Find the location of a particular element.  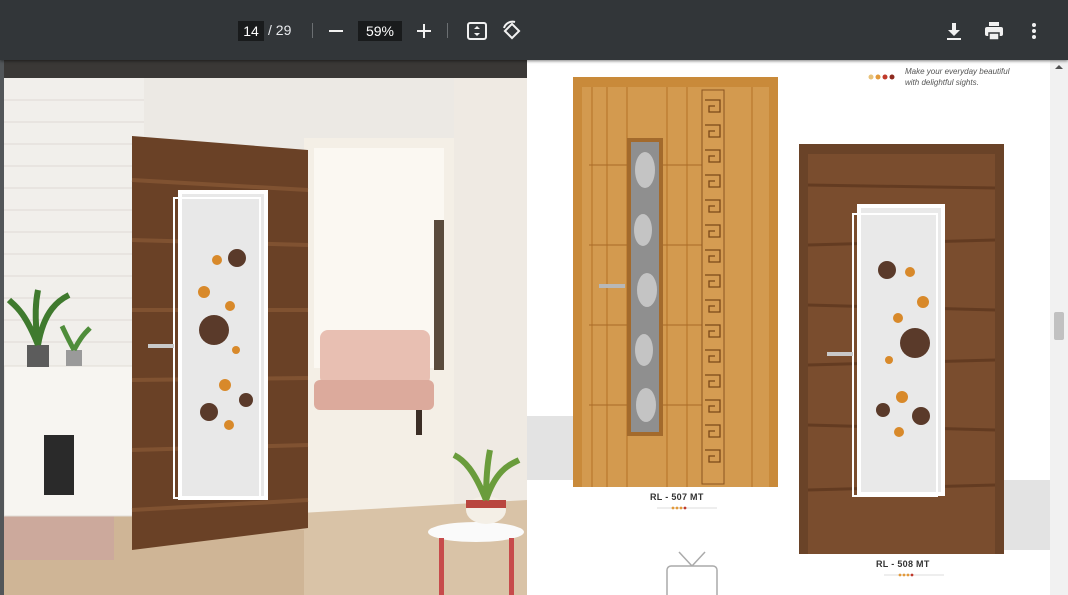

tagline-line-1: Make your everyday beautiful is located at coordinates (957, 71).